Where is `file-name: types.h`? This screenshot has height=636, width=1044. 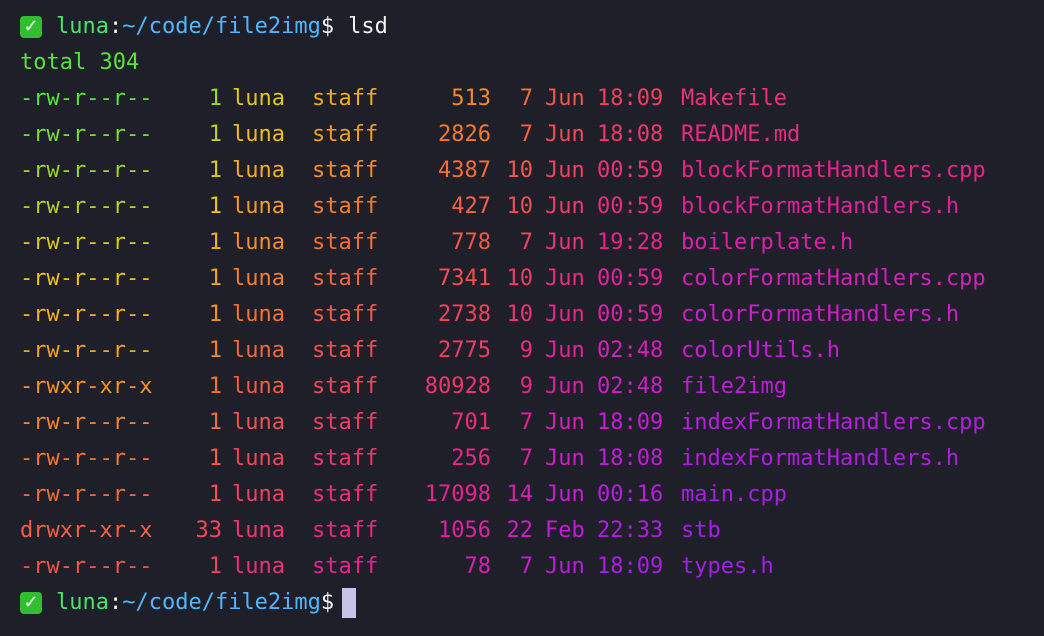
file-name: types.h is located at coordinates (727, 566).